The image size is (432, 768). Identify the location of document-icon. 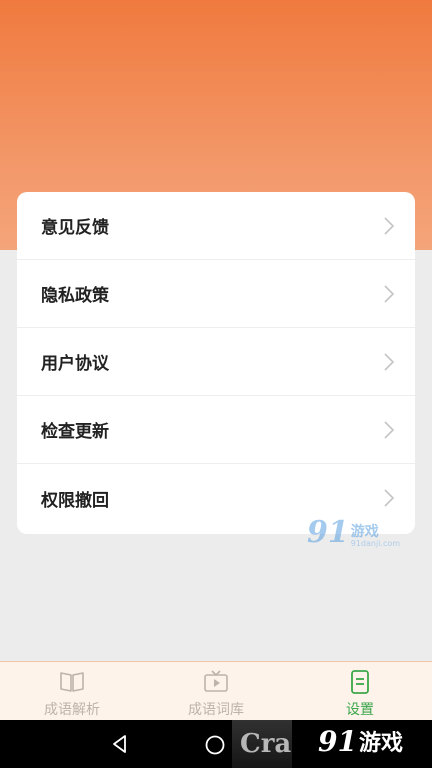
(360, 682).